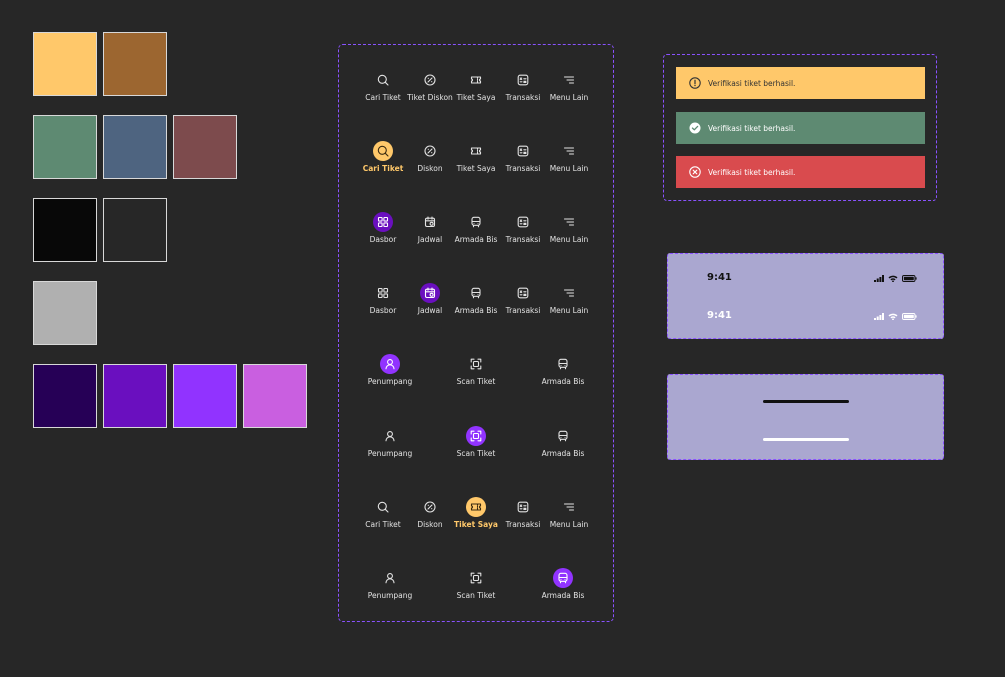 The width and height of the screenshot is (1005, 677). I want to click on swatch-orchid, so click(275, 396).